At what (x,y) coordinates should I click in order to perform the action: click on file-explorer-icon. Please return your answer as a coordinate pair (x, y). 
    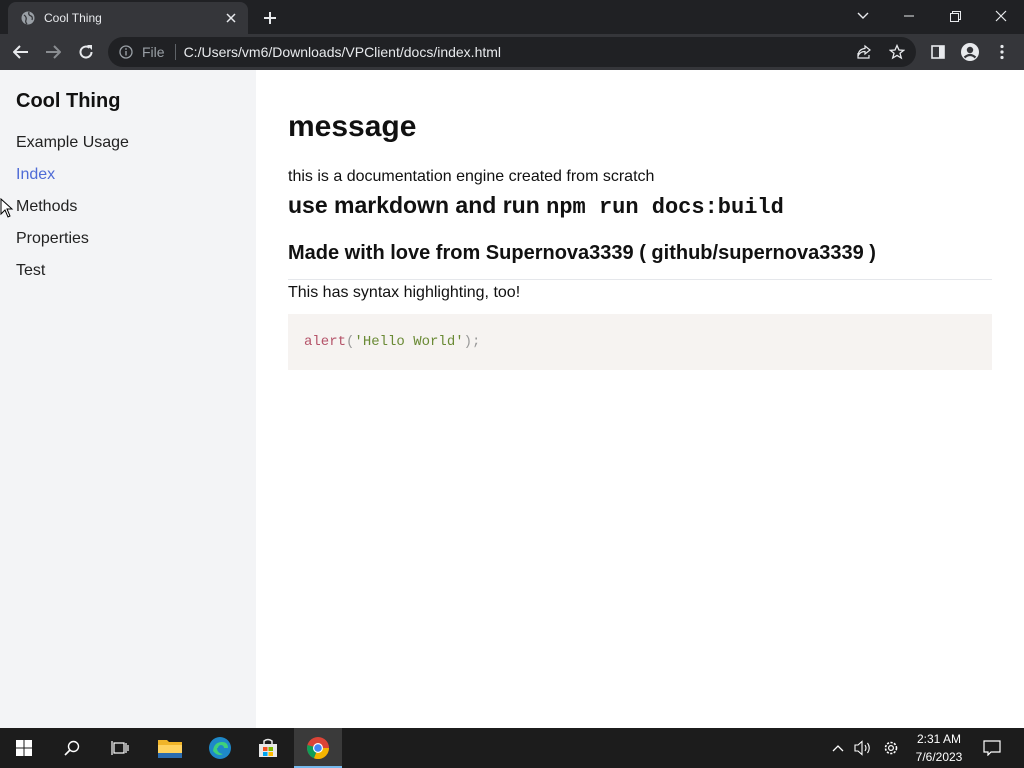
    Looking at the image, I should click on (170, 749).